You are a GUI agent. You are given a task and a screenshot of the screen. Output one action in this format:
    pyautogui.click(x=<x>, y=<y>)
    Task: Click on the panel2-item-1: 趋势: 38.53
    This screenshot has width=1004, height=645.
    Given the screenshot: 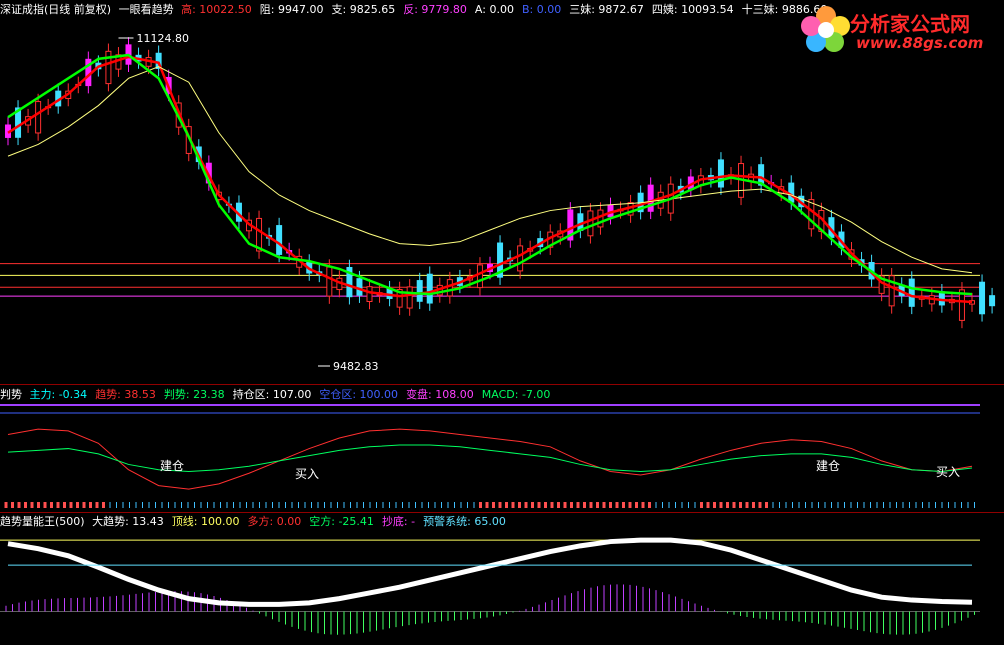 What is the action you would take?
    pyautogui.click(x=127, y=394)
    